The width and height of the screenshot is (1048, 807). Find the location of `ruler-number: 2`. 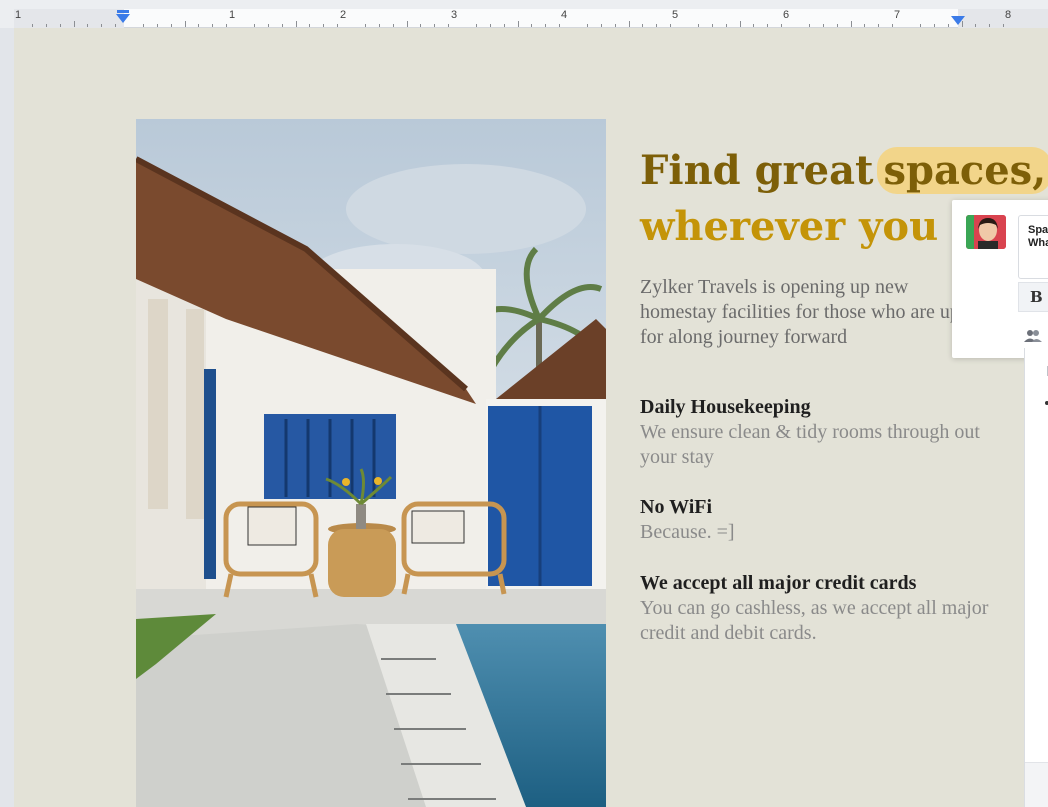

ruler-number: 2 is located at coordinates (343, 15).